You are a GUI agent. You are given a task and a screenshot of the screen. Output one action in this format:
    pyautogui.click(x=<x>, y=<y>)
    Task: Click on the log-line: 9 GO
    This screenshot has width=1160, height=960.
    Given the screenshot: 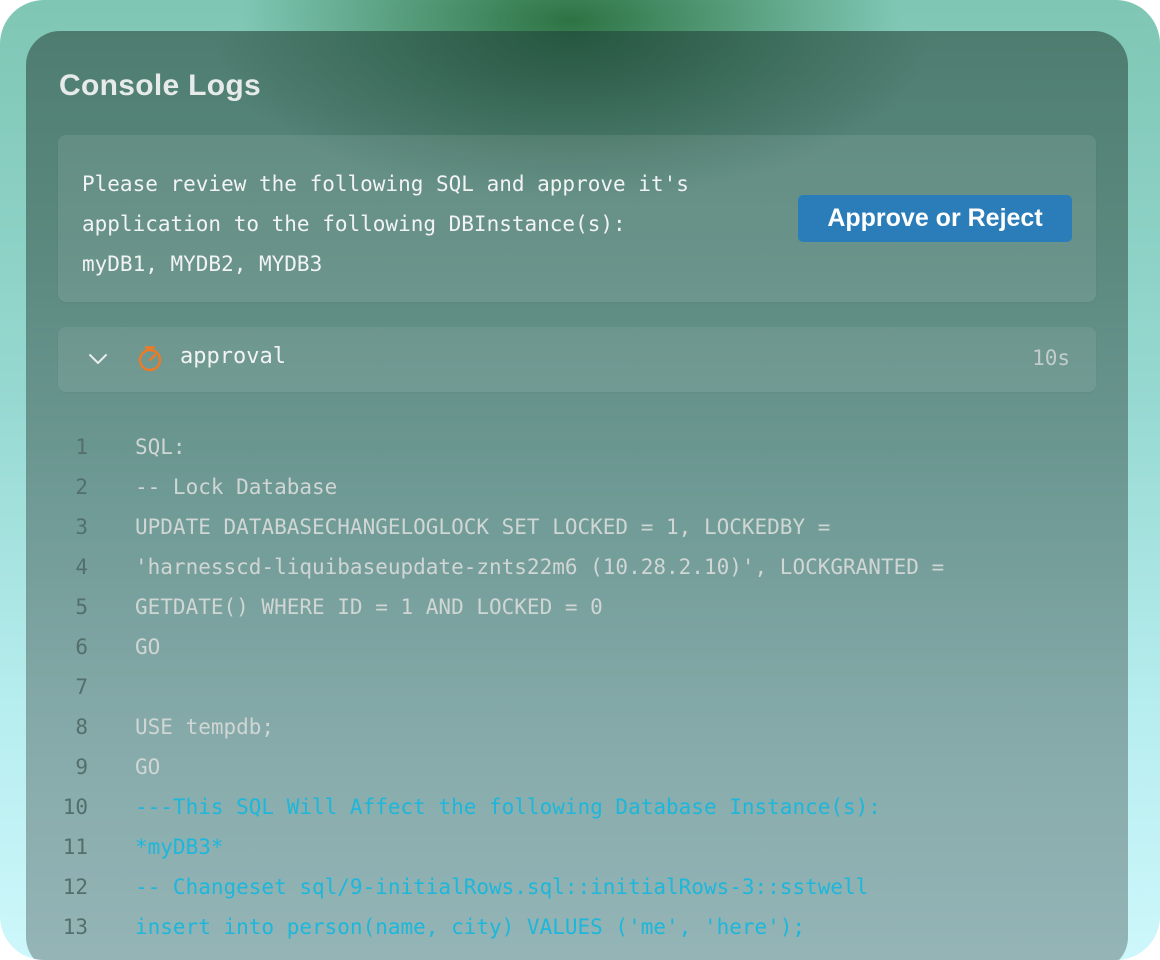 What is the action you would take?
    pyautogui.click(x=588, y=767)
    